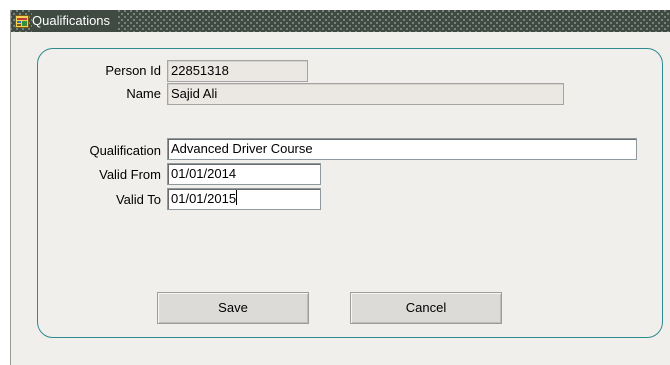 The image size is (670, 365). What do you see at coordinates (125, 150) in the screenshot?
I see `qualification-label: Qualification` at bounding box center [125, 150].